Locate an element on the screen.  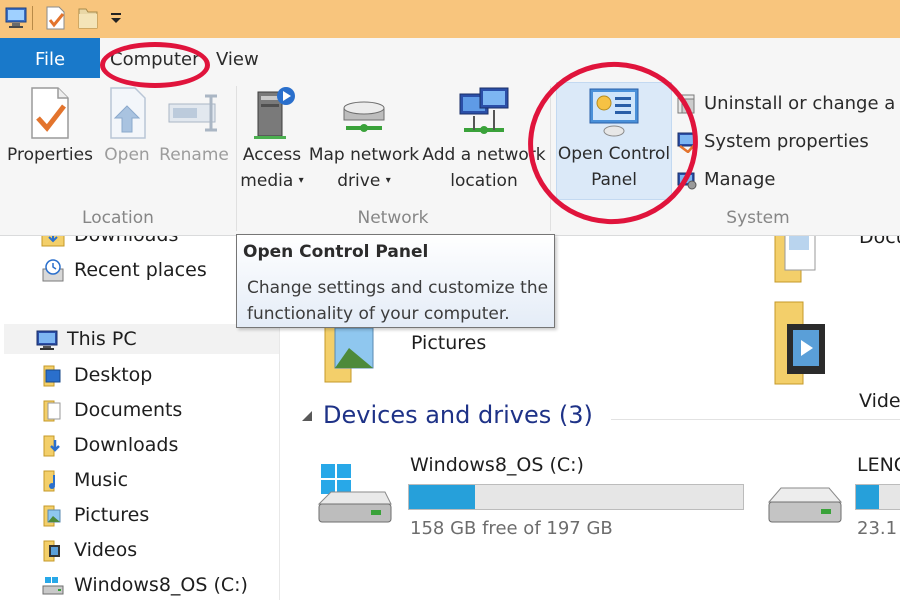
nav-item-label: Videos is located at coordinates (106, 550).